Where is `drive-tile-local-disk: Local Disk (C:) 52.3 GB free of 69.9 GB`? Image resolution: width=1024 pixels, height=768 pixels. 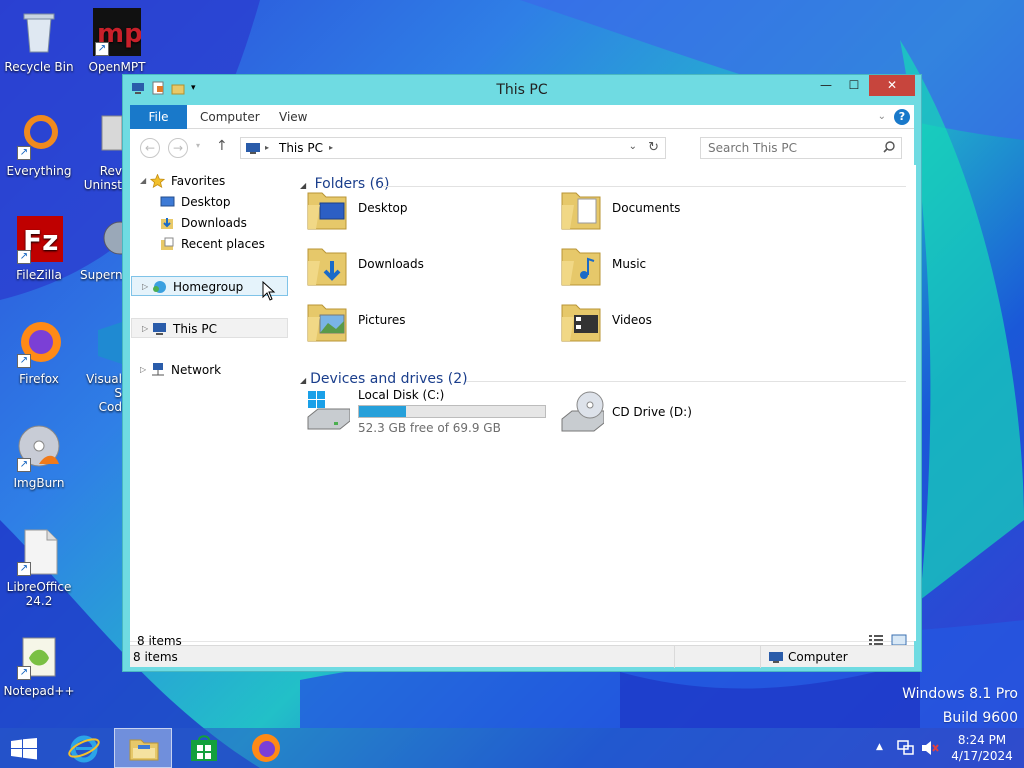
drive-tile-local-disk: Local Disk (C:) 52.3 GB free of 69.9 GB is located at coordinates (431, 414).